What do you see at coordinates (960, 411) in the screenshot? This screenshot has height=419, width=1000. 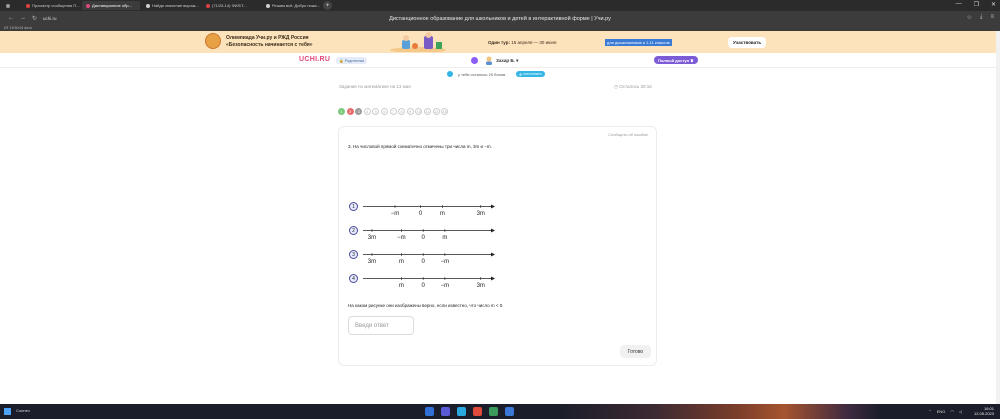 I see `volume-icon: ◁` at bounding box center [960, 411].